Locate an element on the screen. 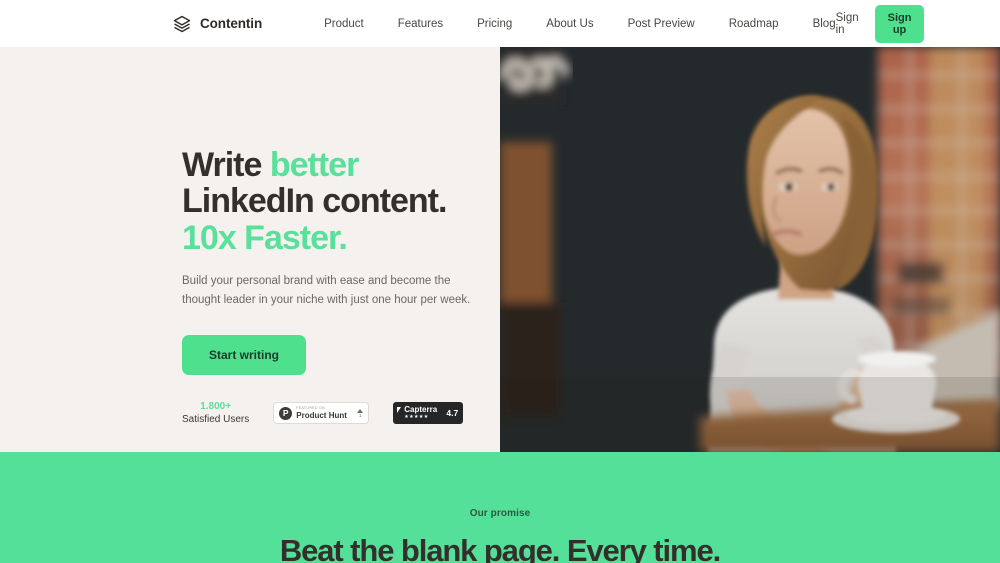 Image resolution: width=1000 pixels, height=563 pixels. product-hunt-badge: P FEATURED ON Product Hunt 1 is located at coordinates (321, 413).